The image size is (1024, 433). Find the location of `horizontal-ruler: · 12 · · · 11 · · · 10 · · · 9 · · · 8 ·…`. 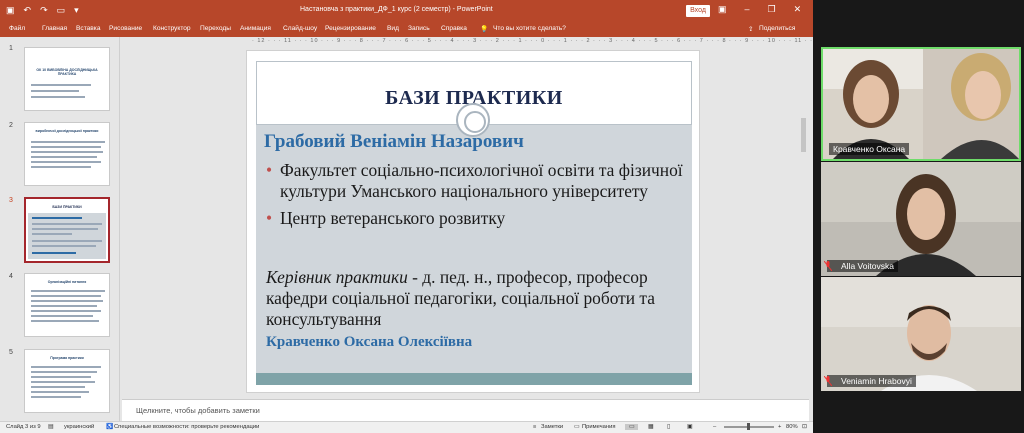

horizontal-ruler: · 12 · · · 11 · · · 10 · · · 9 · · · 8 ·… is located at coordinates (540, 41).